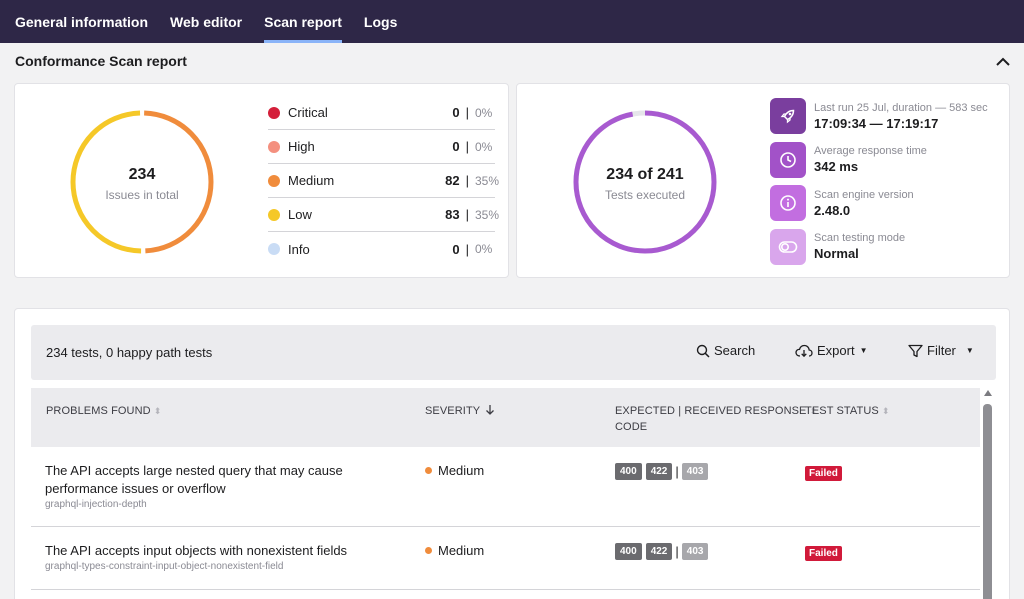 This screenshot has width=1024, height=599. Describe the element at coordinates (836, 253) in the screenshot. I see `meta-value: Normal` at that location.